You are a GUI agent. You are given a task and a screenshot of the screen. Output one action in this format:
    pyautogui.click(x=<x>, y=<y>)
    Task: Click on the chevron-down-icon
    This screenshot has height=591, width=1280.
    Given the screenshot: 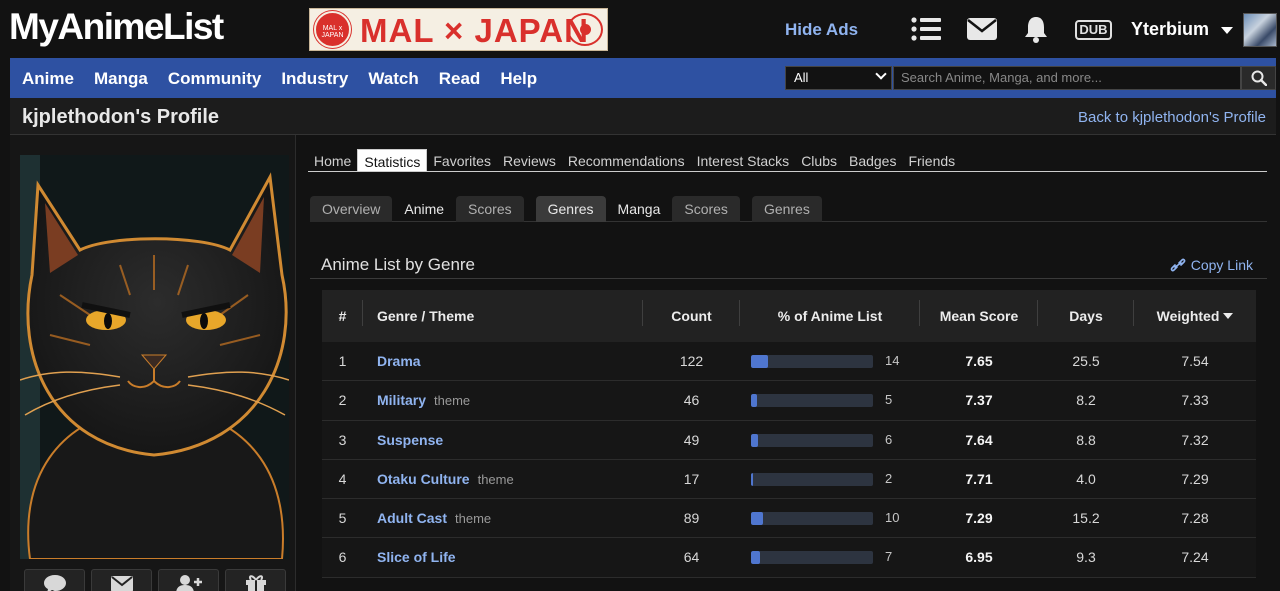 What is the action you would take?
    pyautogui.click(x=1227, y=30)
    